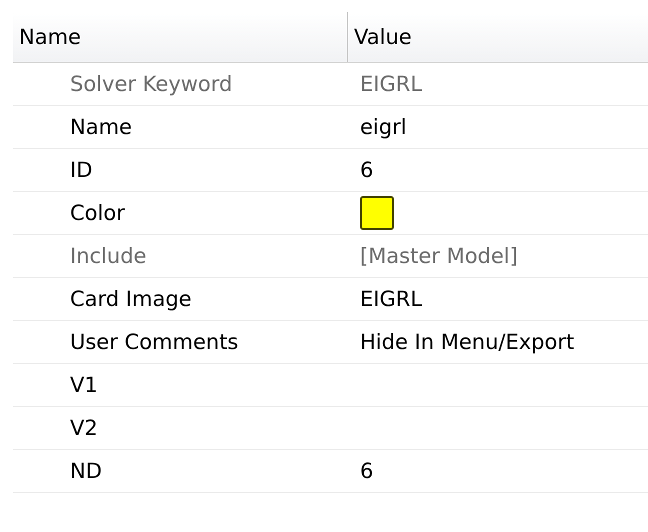  Describe the element at coordinates (498, 37) in the screenshot. I see `column-header: Value` at that location.